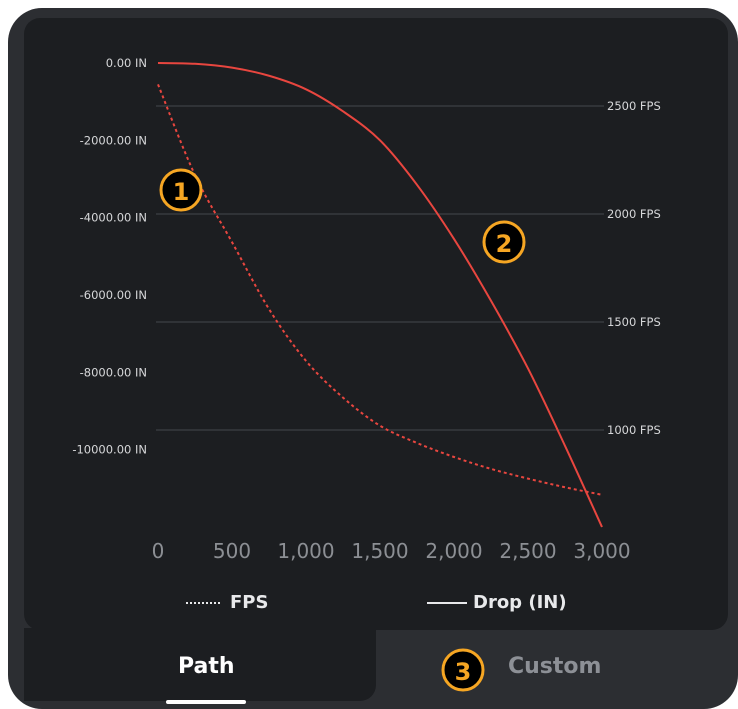 Image resolution: width=738 pixels, height=709 pixels. I want to click on x-tick-label: 2,500, so click(527, 551).